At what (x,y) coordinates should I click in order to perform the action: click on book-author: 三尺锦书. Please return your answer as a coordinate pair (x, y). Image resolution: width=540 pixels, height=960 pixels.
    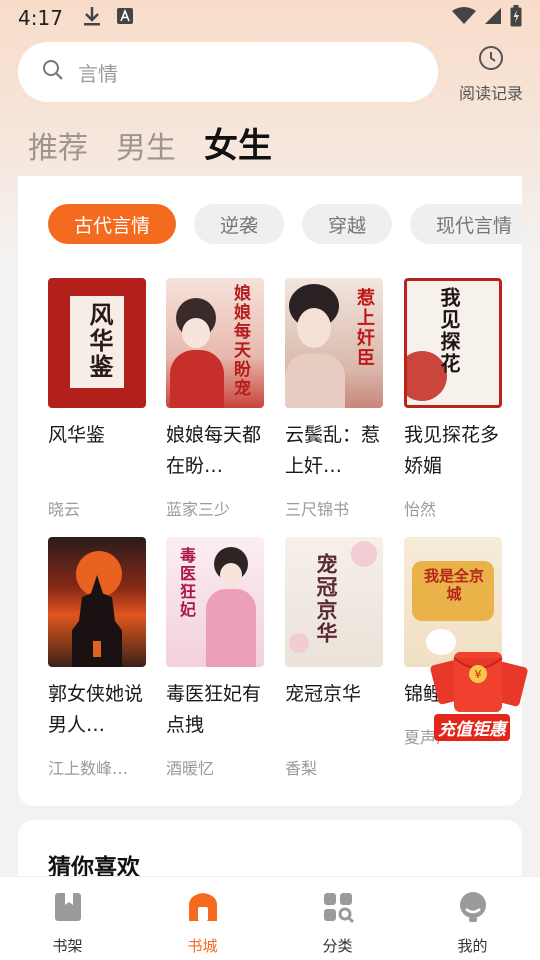
    Looking at the image, I should click on (317, 509).